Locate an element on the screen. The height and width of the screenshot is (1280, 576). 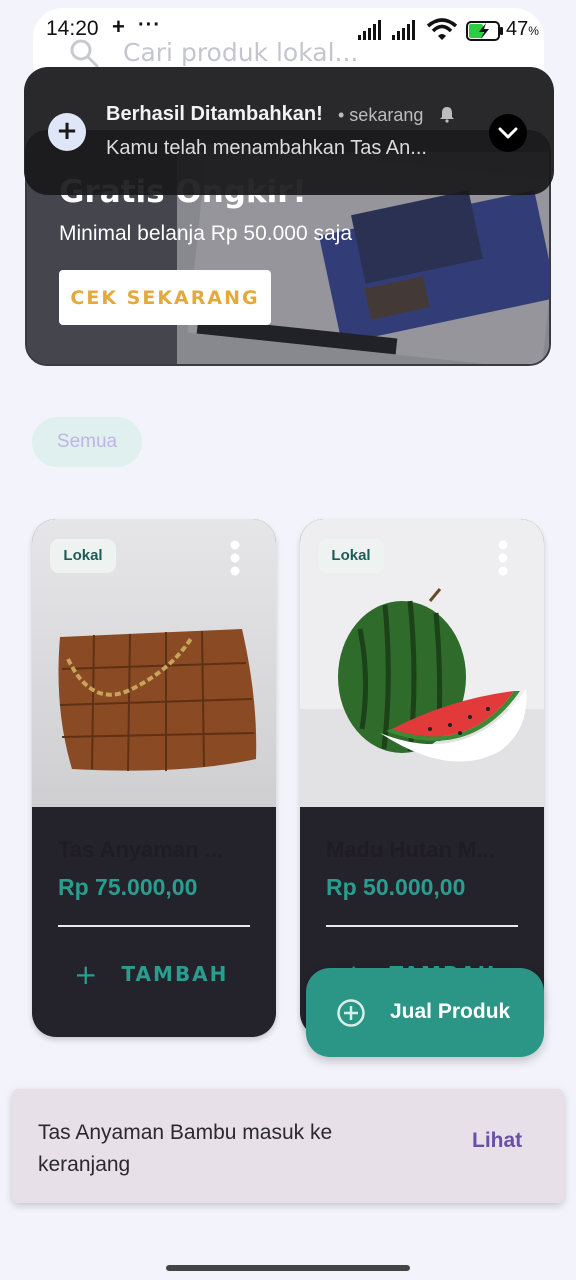
signal-icon is located at coordinates (369, 30).